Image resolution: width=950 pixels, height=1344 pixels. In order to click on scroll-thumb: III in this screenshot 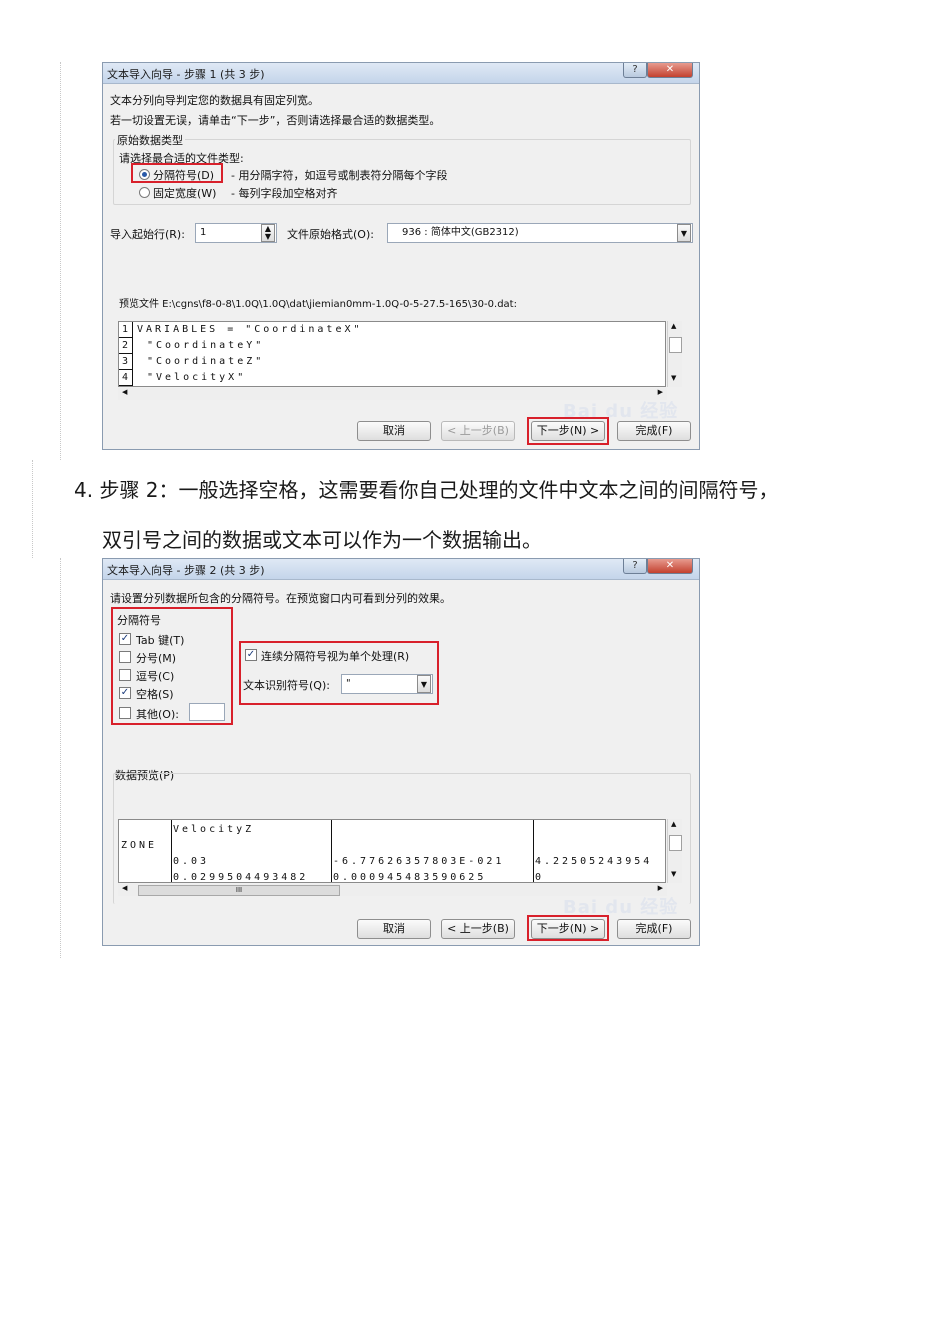, I will do `click(239, 890)`.